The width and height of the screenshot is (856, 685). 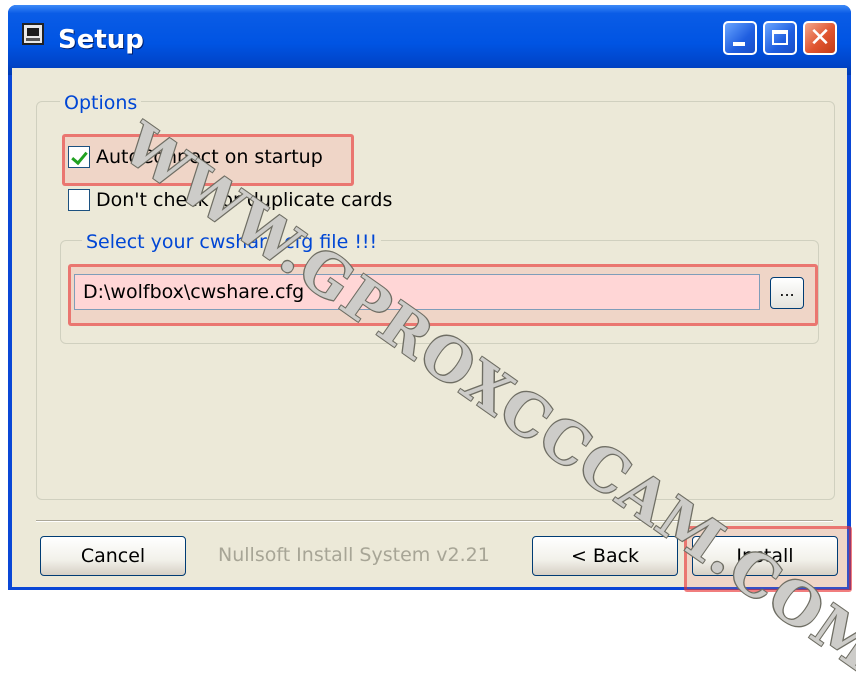 What do you see at coordinates (79, 157) in the screenshot?
I see `autoconnect-checkbox` at bounding box center [79, 157].